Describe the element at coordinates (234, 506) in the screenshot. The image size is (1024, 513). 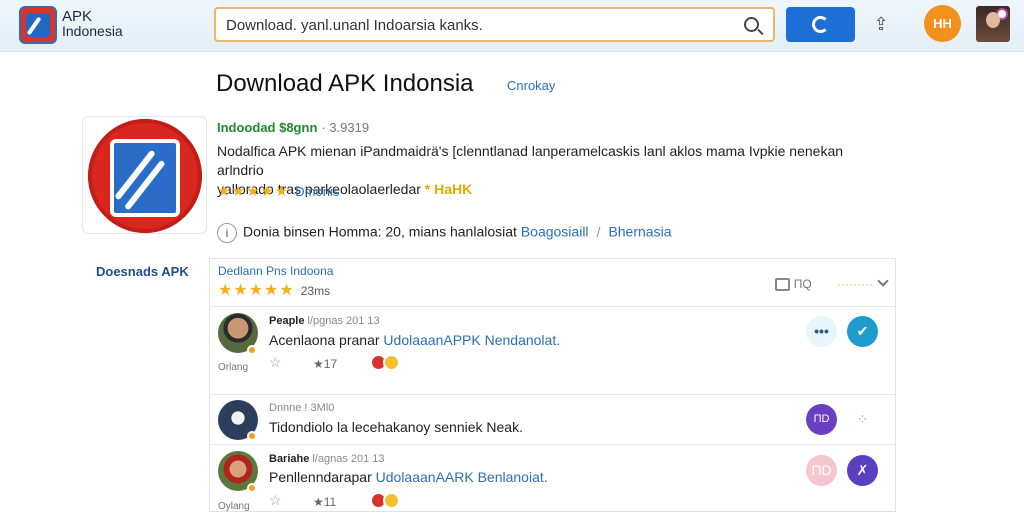
I see `reviewer-sub: Oylang` at that location.